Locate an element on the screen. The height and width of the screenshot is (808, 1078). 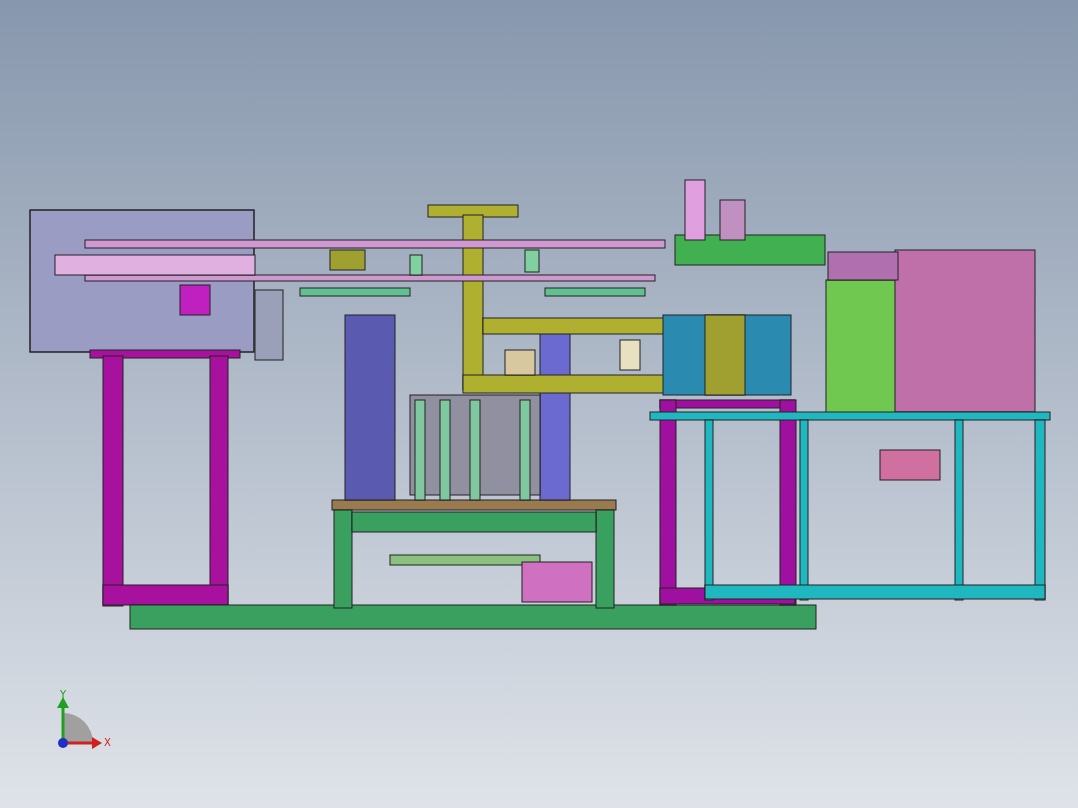
axis-label: Y is located at coordinates (63, 694).